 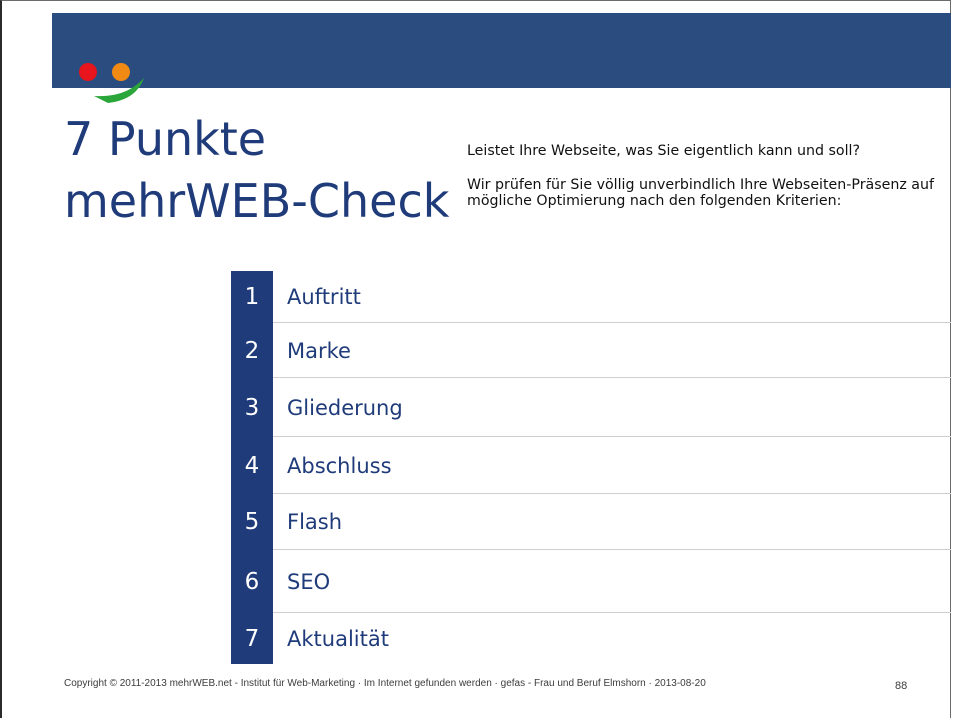 What do you see at coordinates (256, 170) in the screenshot?
I see `slide-title: 7 Punkte mehrWEB-Check` at bounding box center [256, 170].